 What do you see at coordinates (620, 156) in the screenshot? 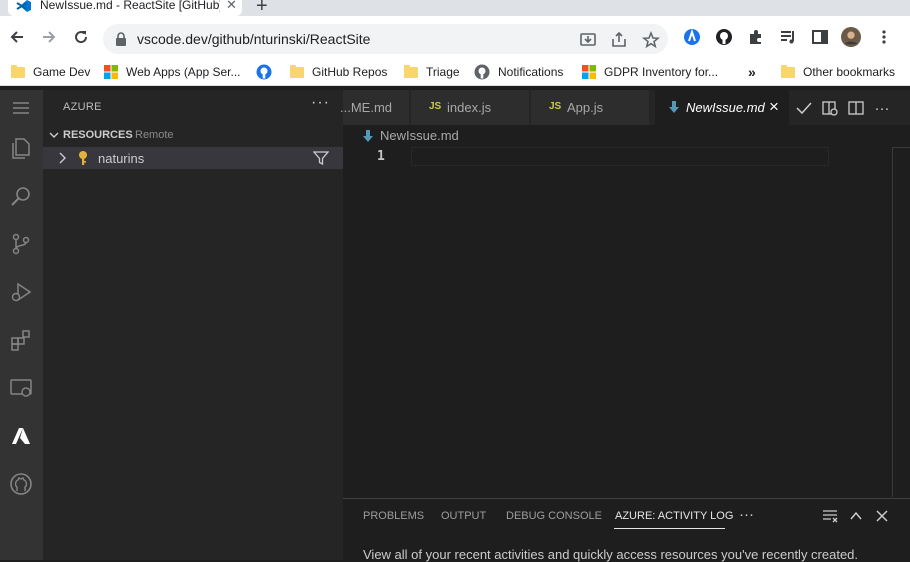
I see `editor-text-area` at bounding box center [620, 156].